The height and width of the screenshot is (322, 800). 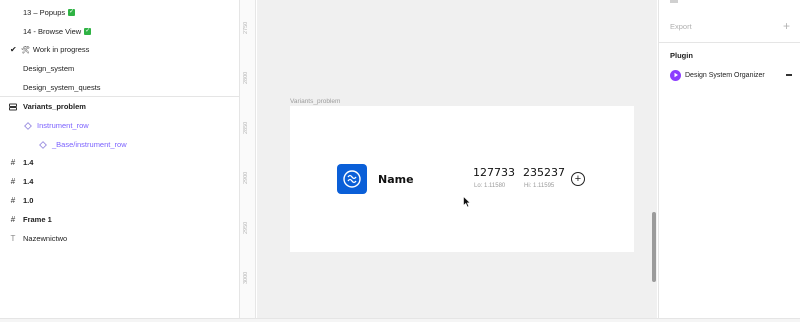 What do you see at coordinates (54, 106) in the screenshot?
I see `layer-label: Variants_problem` at bounding box center [54, 106].